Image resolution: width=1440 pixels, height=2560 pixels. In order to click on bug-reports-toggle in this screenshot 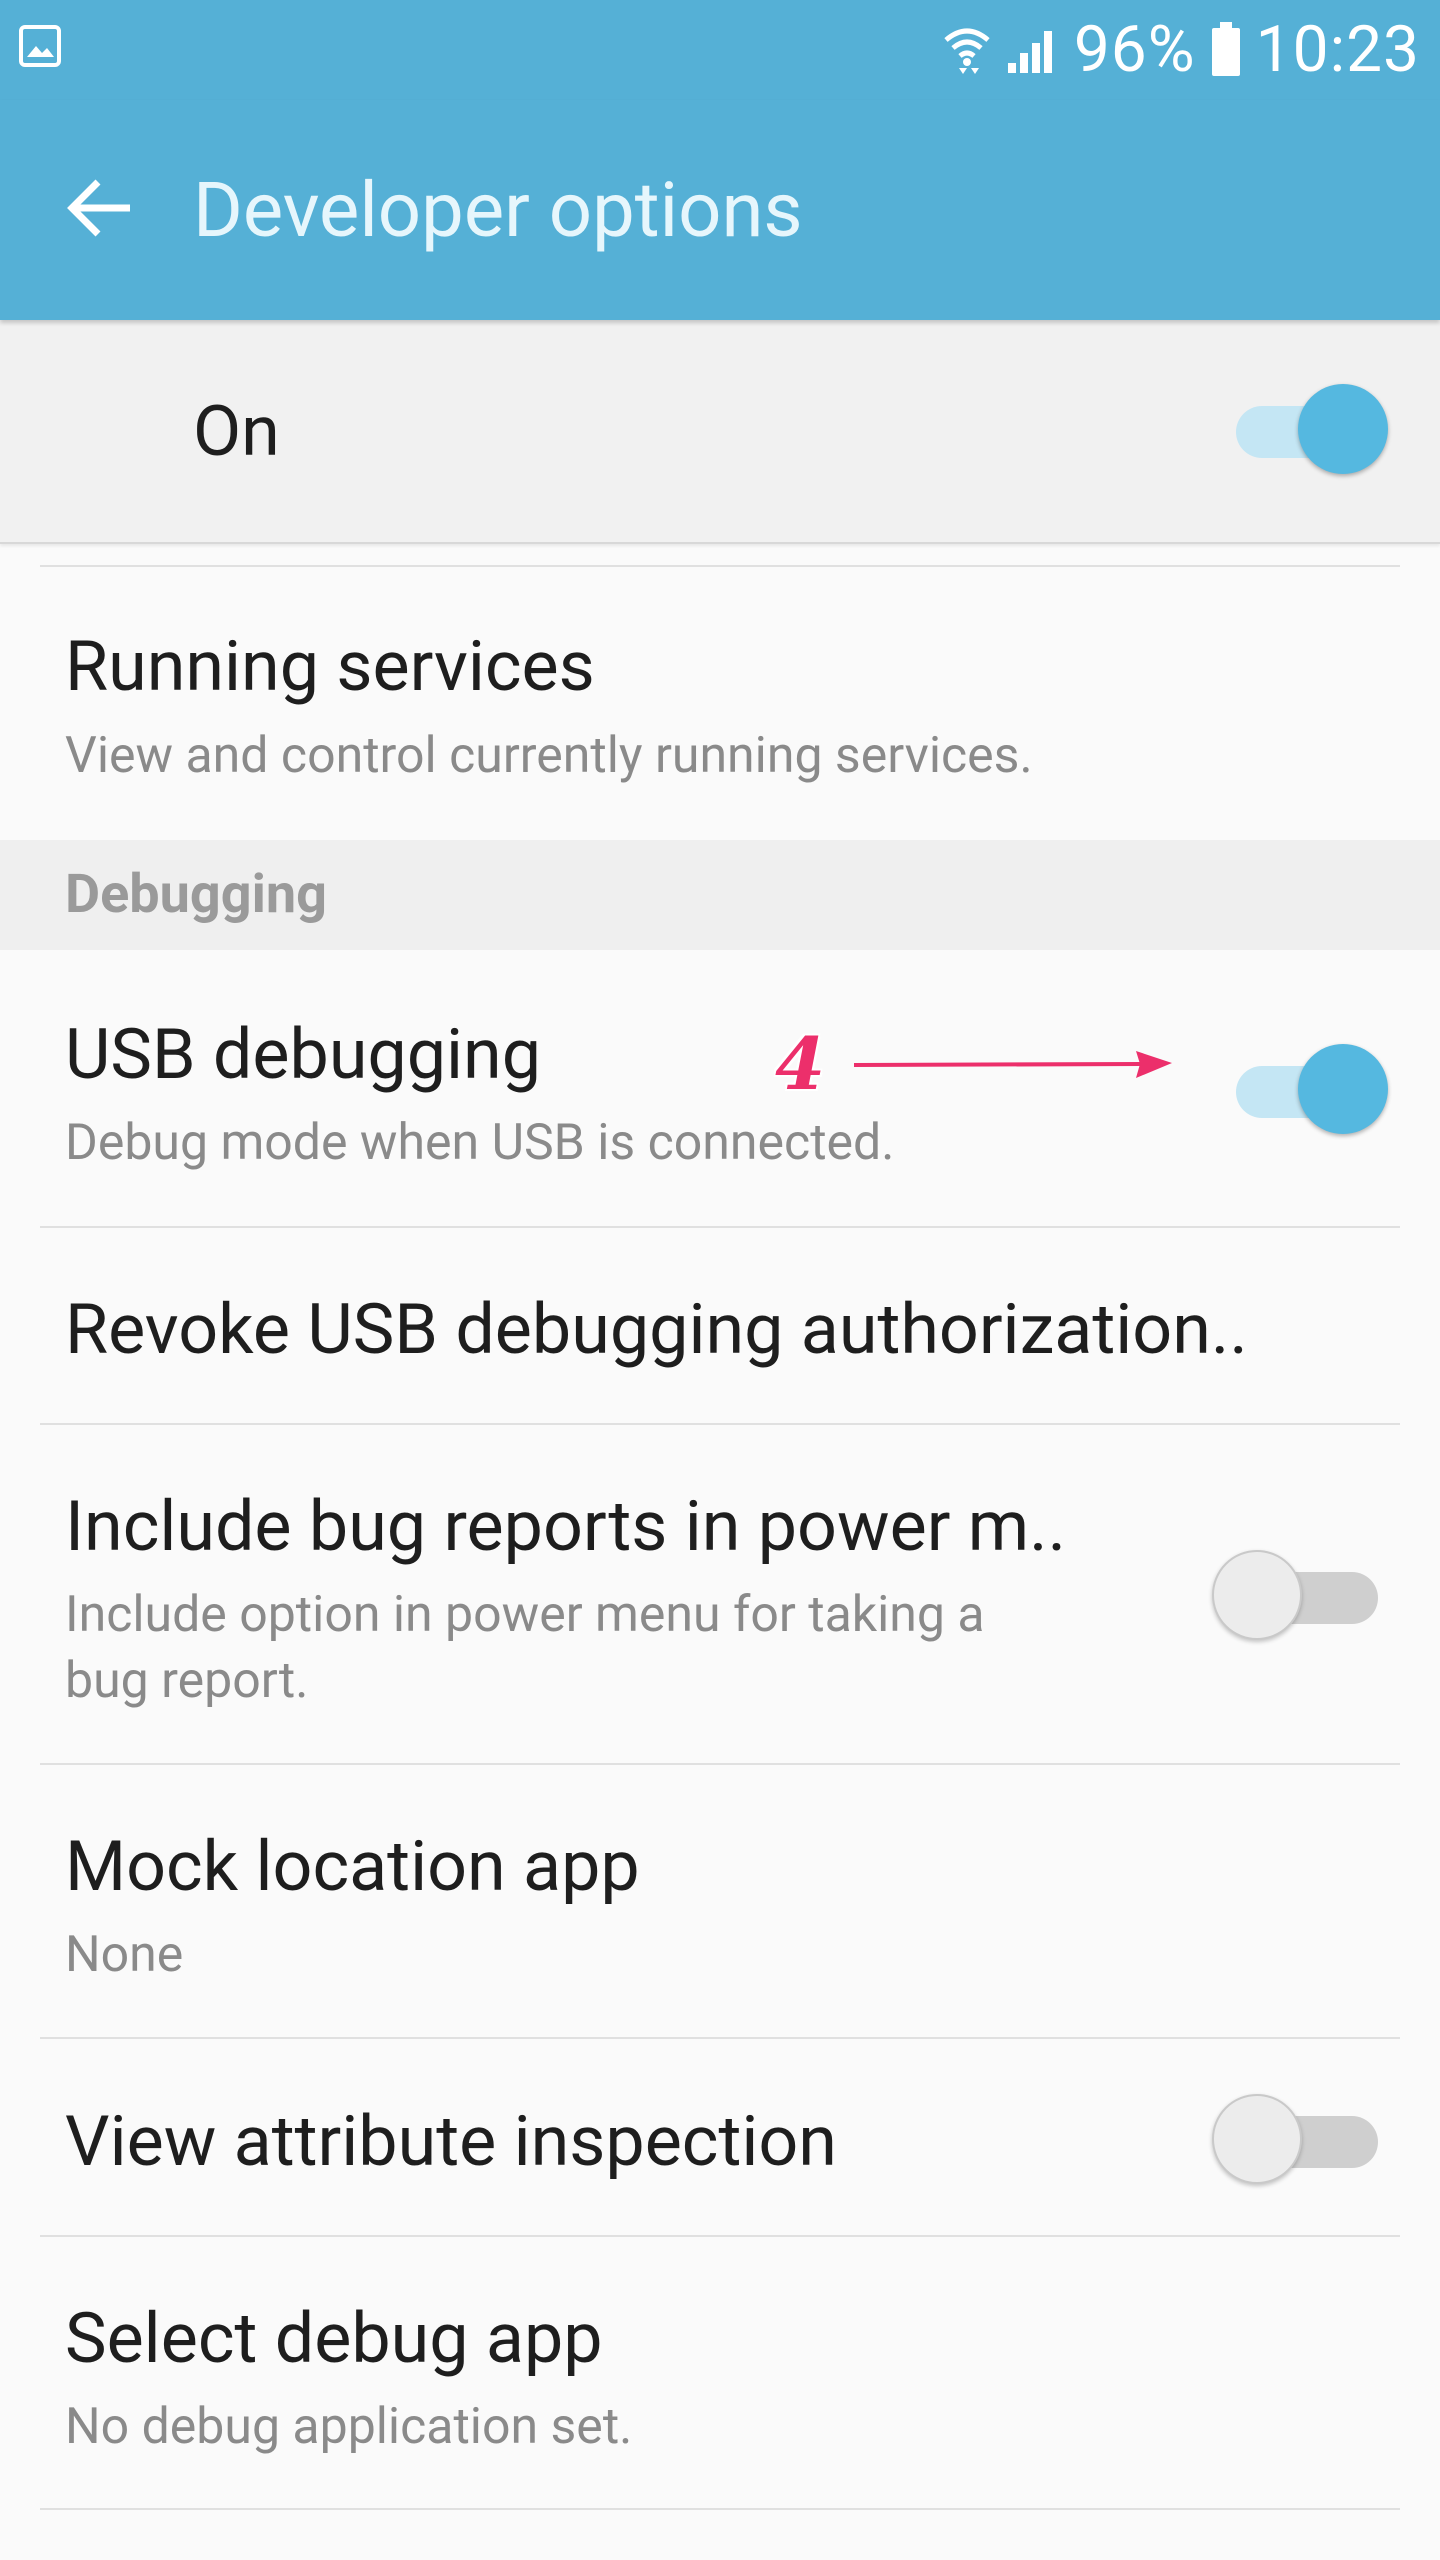, I will do `click(1297, 1596)`.